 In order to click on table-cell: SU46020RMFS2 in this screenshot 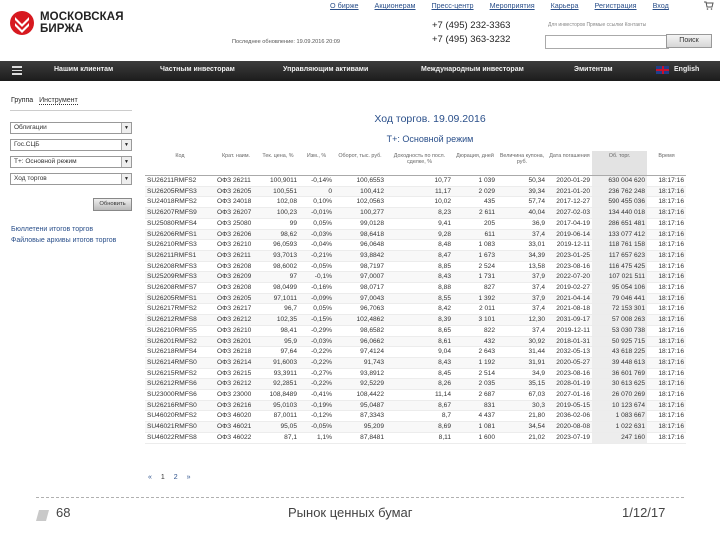, I will do `click(180, 416)`.